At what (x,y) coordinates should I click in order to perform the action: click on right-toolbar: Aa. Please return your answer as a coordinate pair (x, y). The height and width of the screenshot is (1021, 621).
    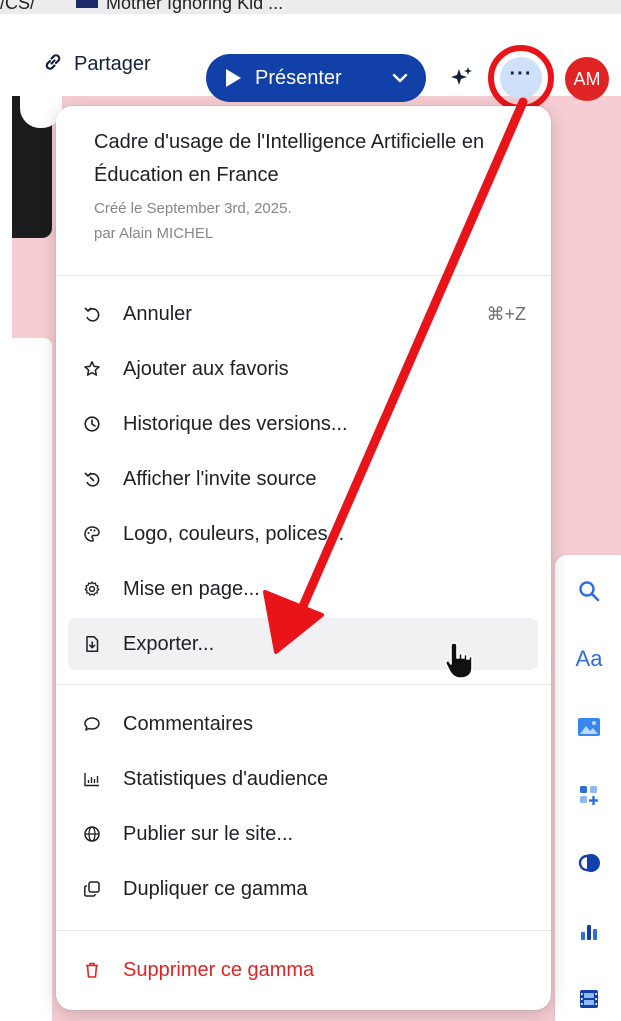
    Looking at the image, I should click on (588, 788).